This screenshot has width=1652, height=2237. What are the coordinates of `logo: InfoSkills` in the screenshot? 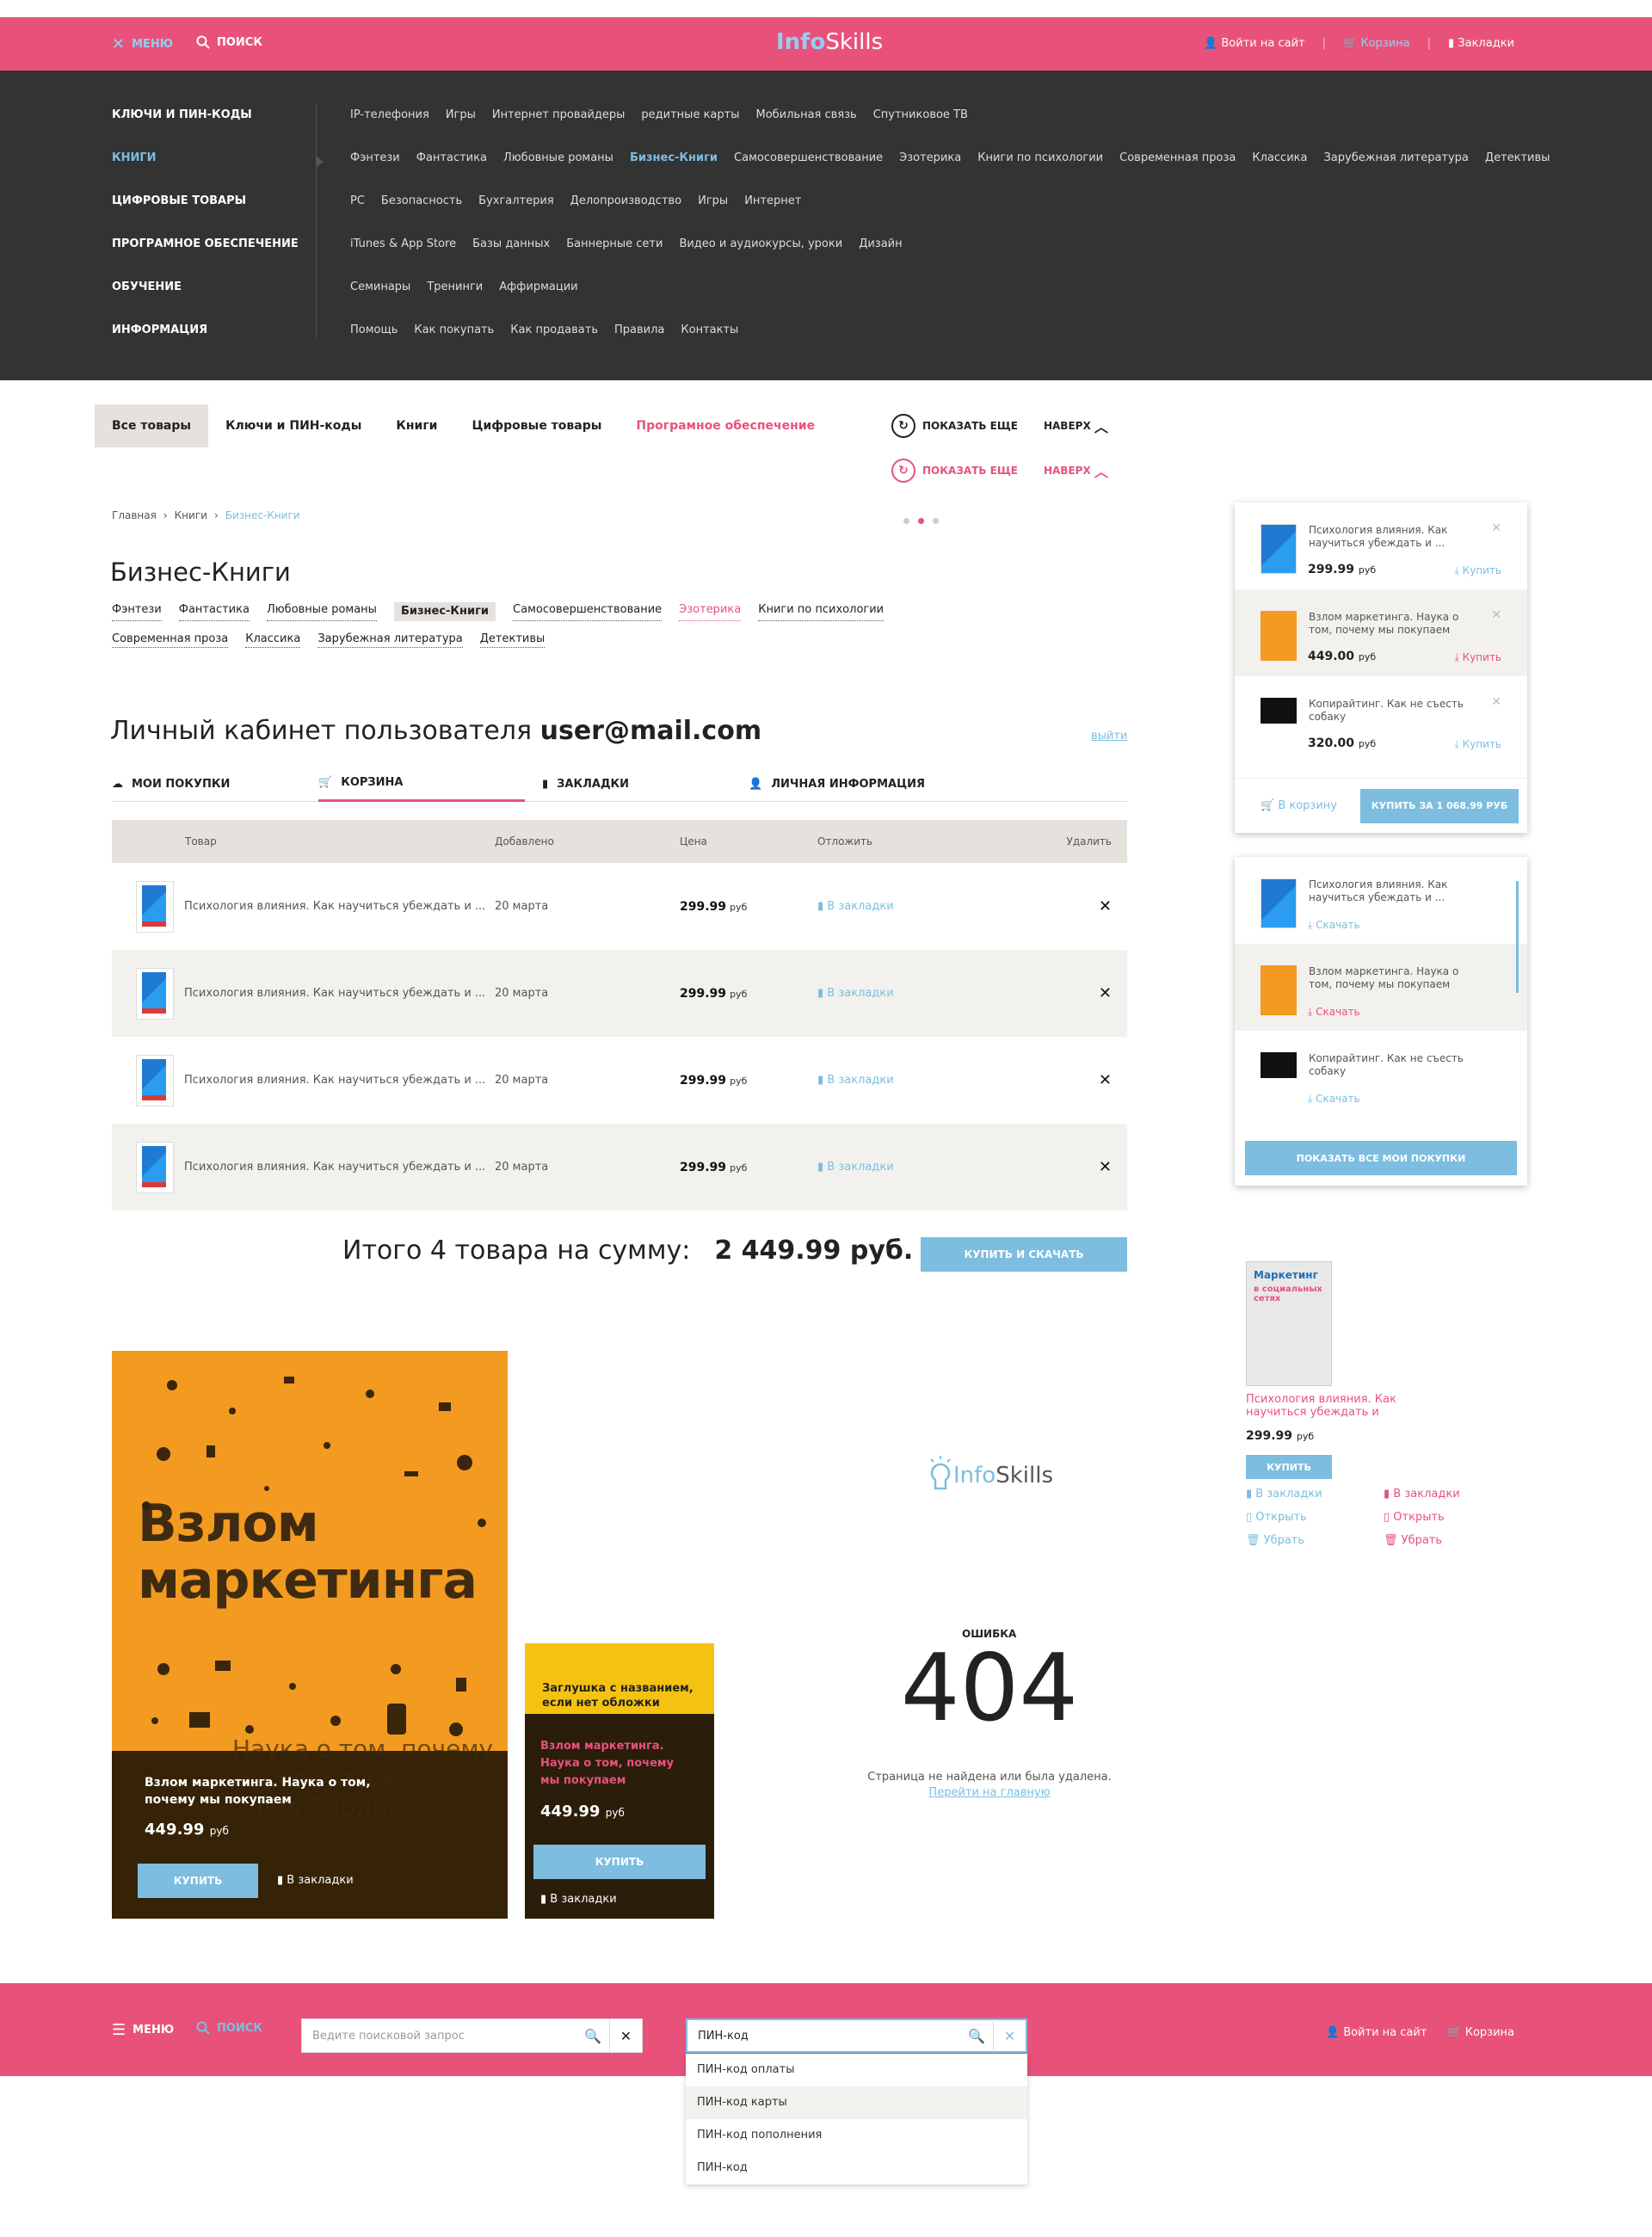 It's located at (829, 42).